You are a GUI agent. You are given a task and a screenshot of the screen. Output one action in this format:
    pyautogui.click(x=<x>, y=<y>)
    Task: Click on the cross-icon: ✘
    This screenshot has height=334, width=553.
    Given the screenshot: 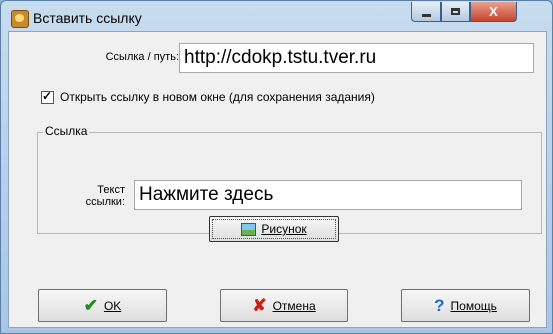 What is the action you would take?
    pyautogui.click(x=259, y=305)
    